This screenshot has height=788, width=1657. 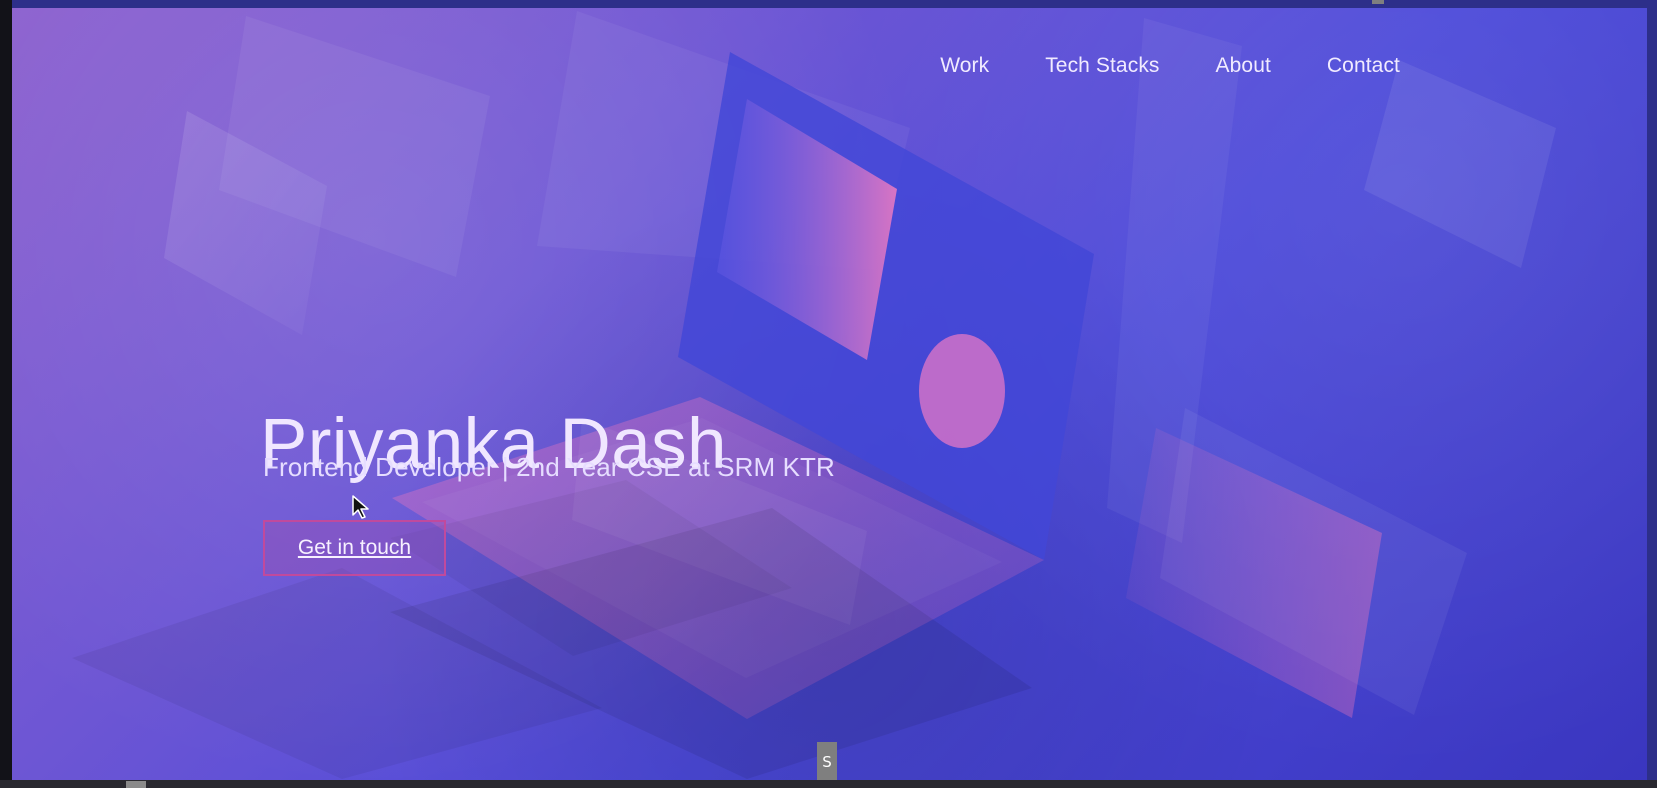 I want to click on right-edge, so click(x=1652, y=394).